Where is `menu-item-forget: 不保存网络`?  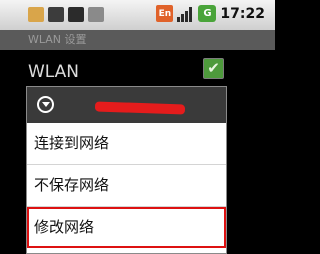 menu-item-forget: 不保存网络 is located at coordinates (126, 186).